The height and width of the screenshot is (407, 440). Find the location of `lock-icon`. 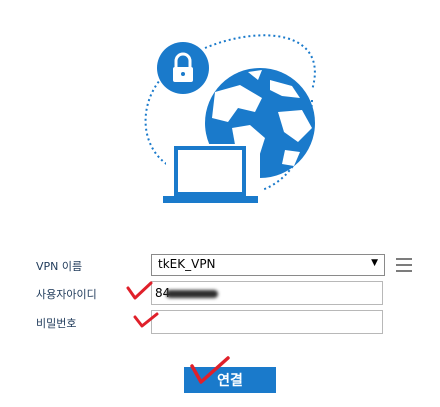

lock-icon is located at coordinates (183, 68).